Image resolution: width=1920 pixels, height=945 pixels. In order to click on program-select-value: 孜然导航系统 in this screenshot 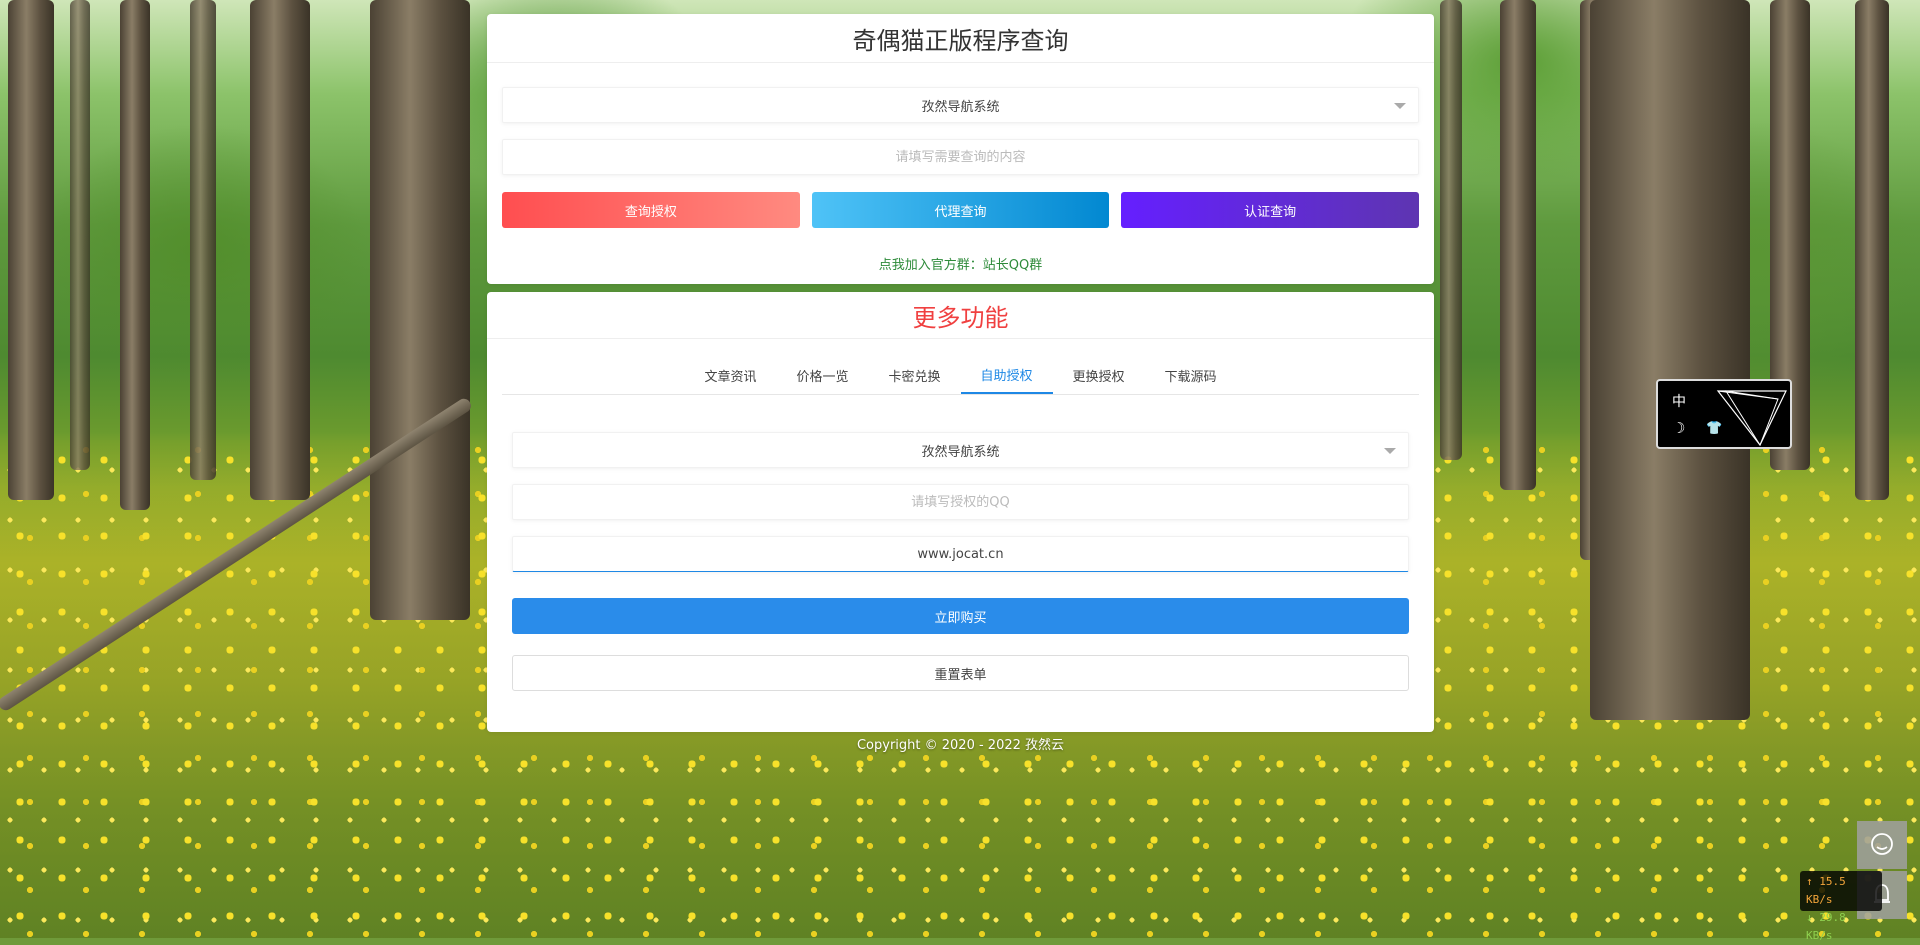, I will do `click(960, 107)`.